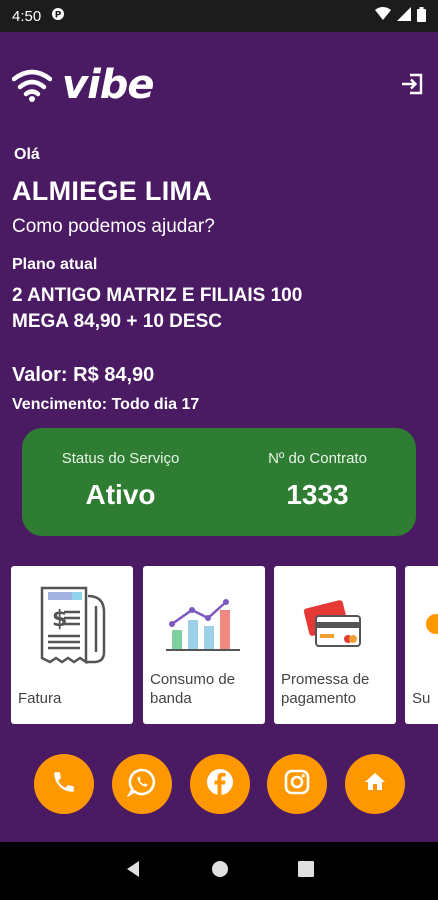  What do you see at coordinates (219, 16) in the screenshot?
I see `system-status-bar: 4:50 P` at bounding box center [219, 16].